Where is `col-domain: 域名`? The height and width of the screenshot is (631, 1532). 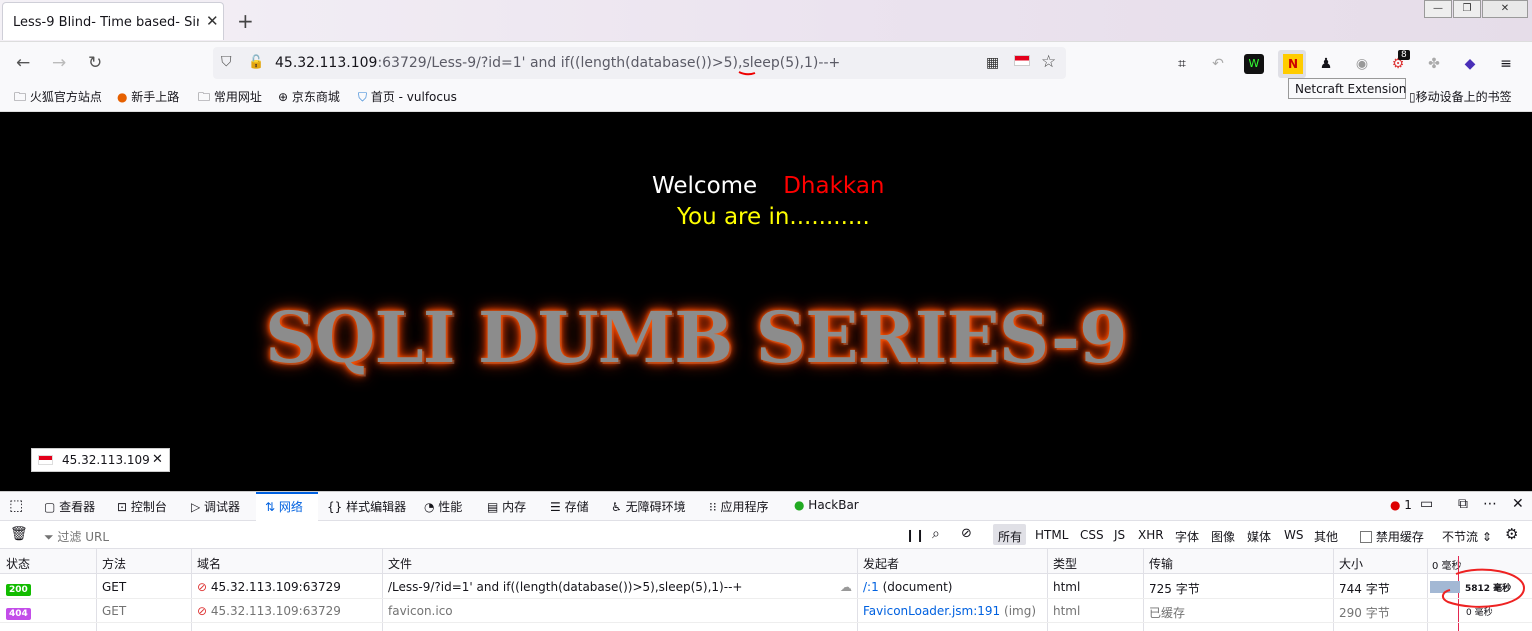 col-domain: 域名 is located at coordinates (209, 563).